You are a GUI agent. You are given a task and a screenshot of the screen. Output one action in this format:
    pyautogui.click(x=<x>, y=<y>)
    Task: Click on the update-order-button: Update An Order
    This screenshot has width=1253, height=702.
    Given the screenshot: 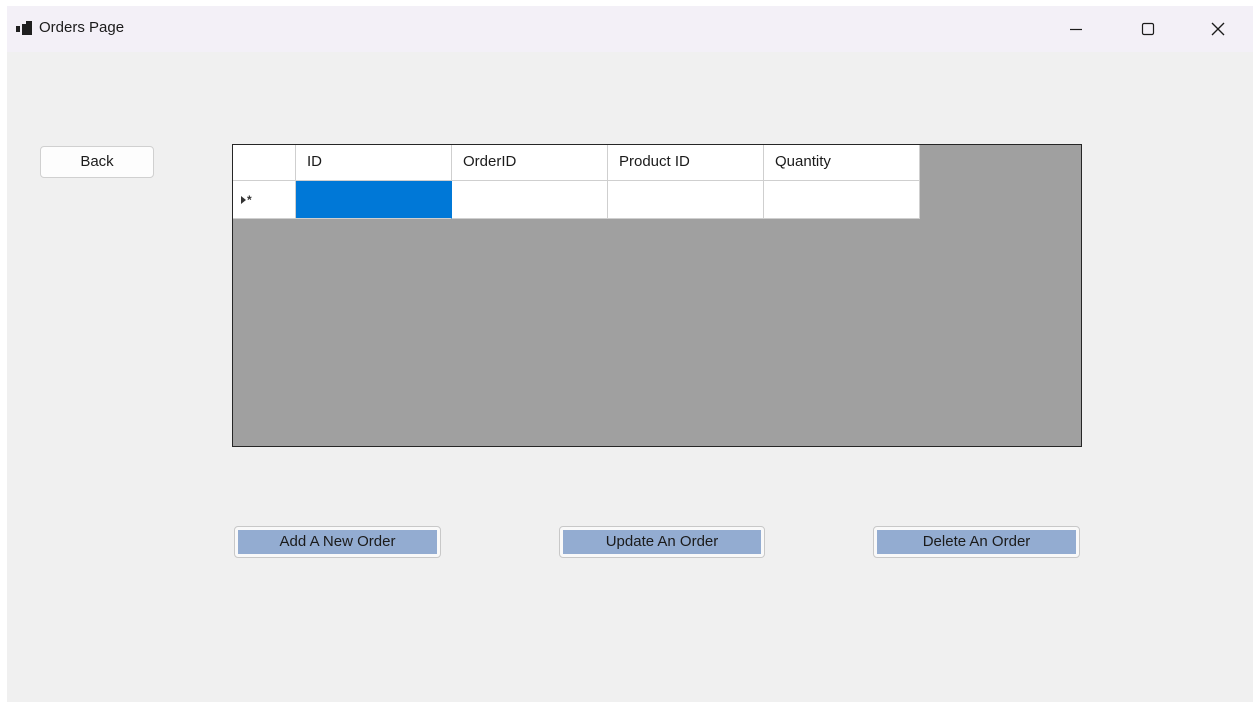 What is the action you would take?
    pyautogui.click(x=662, y=542)
    